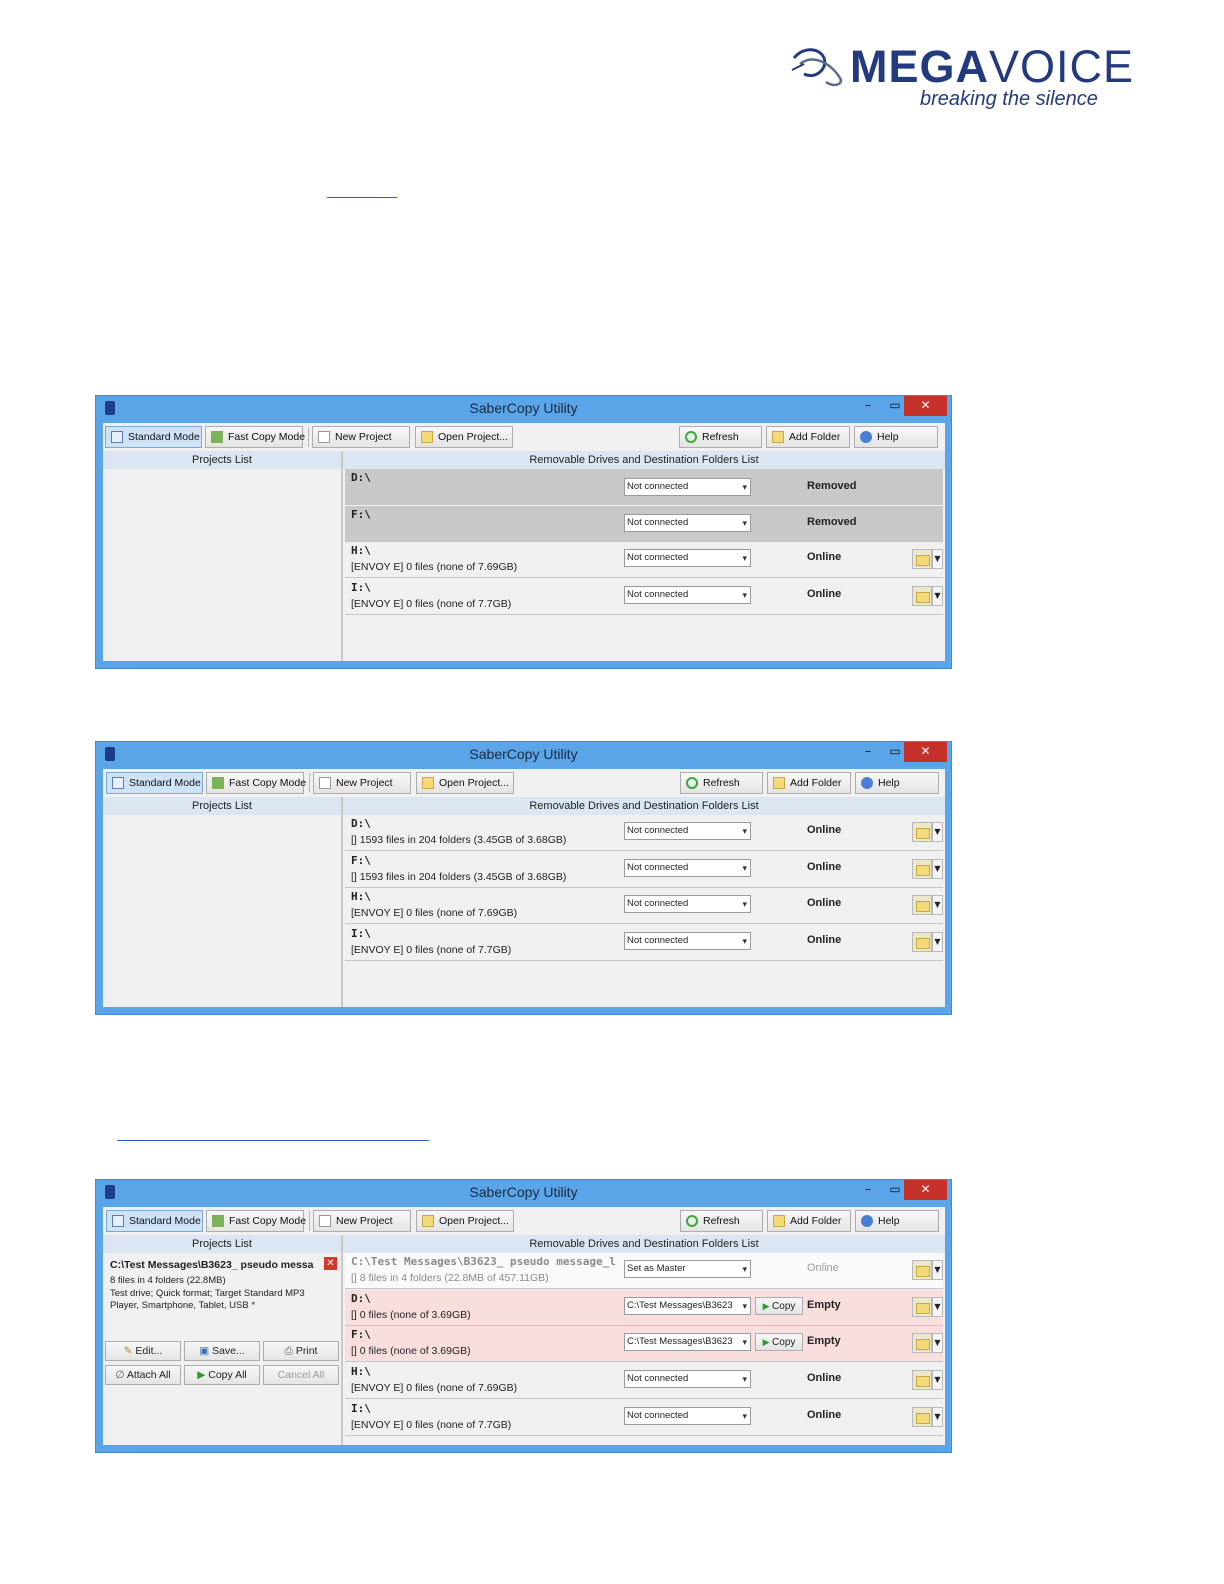  I want to click on remove-project-button: ✕, so click(330, 1263).